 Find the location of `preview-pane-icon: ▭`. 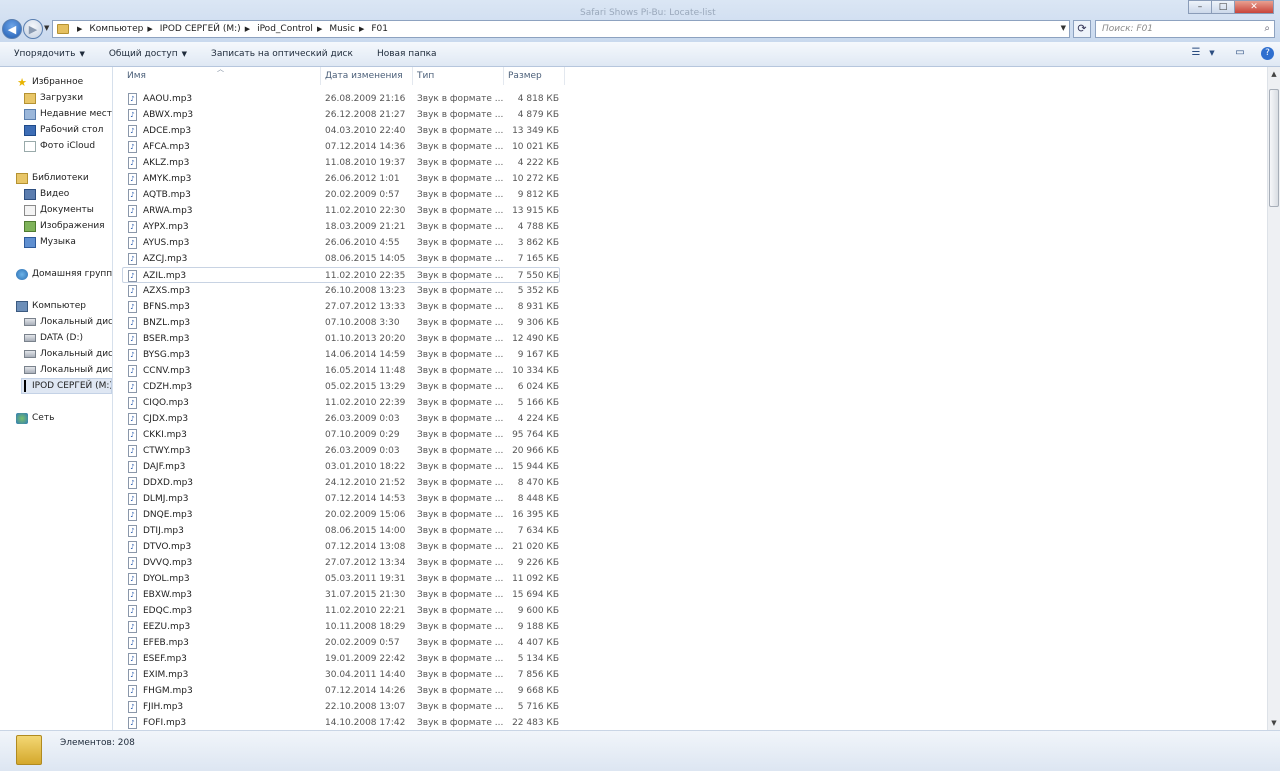

preview-pane-icon: ▭ is located at coordinates (1240, 53).